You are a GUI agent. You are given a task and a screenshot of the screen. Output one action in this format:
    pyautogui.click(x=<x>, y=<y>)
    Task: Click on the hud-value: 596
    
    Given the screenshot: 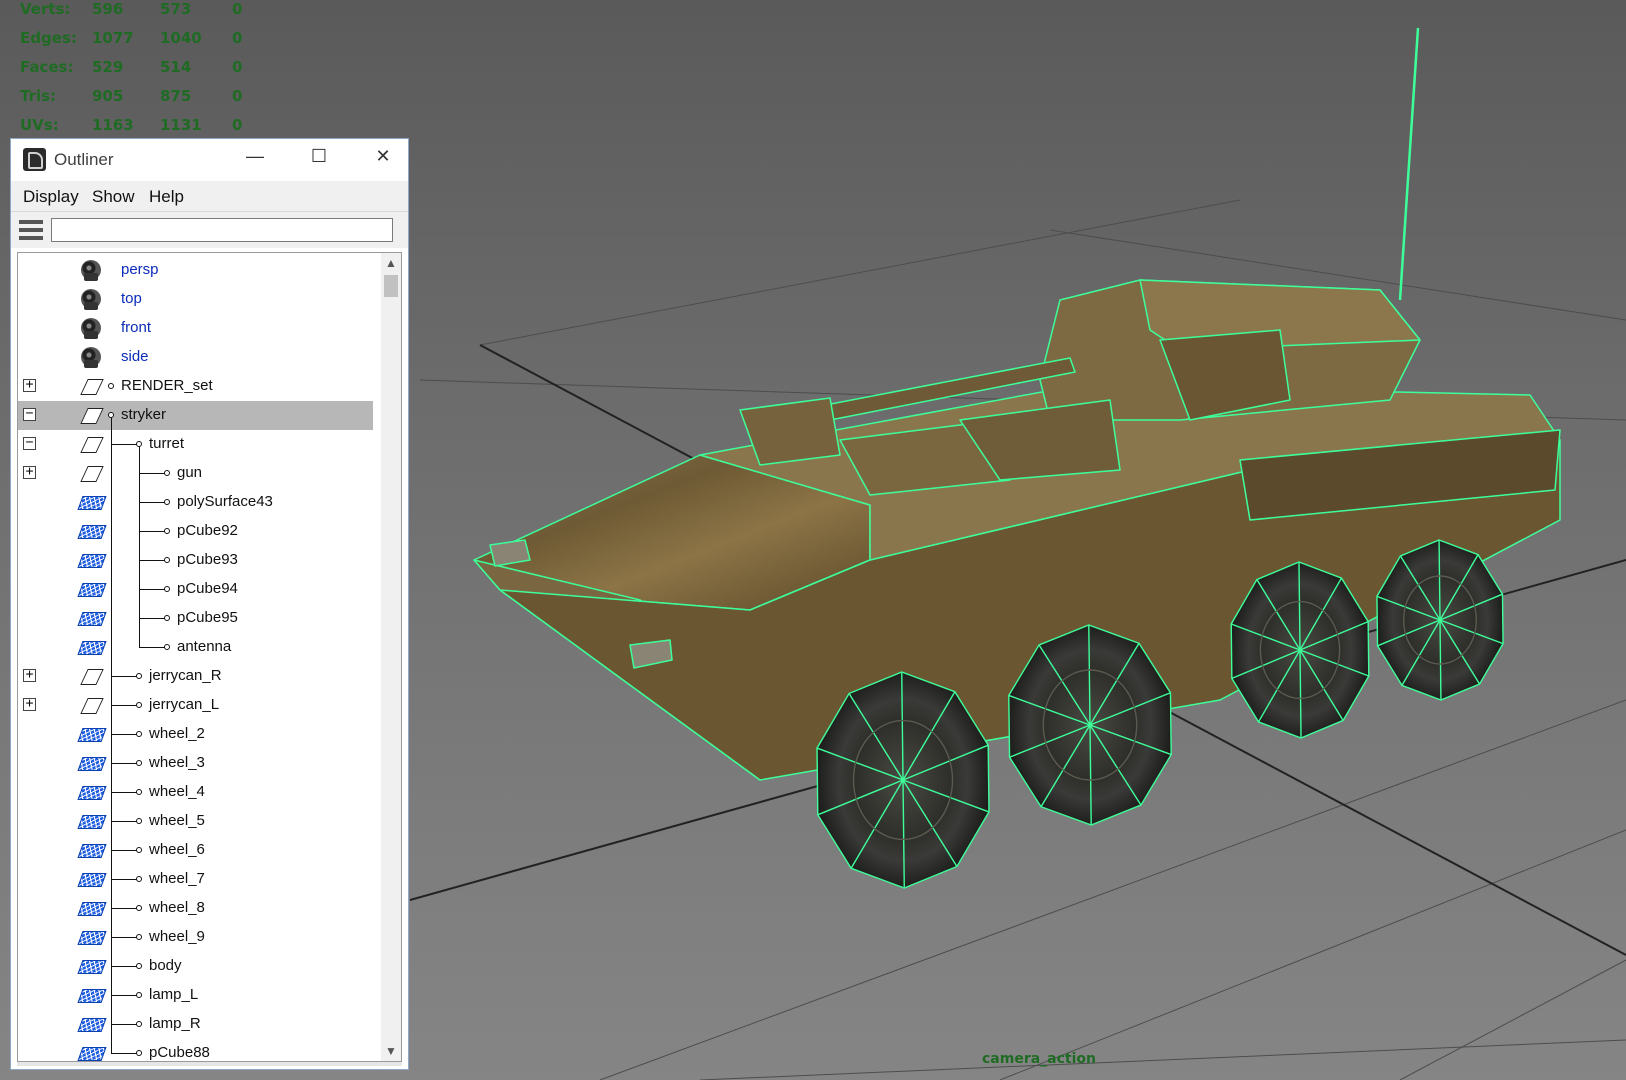 What is the action you would take?
    pyautogui.click(x=108, y=9)
    